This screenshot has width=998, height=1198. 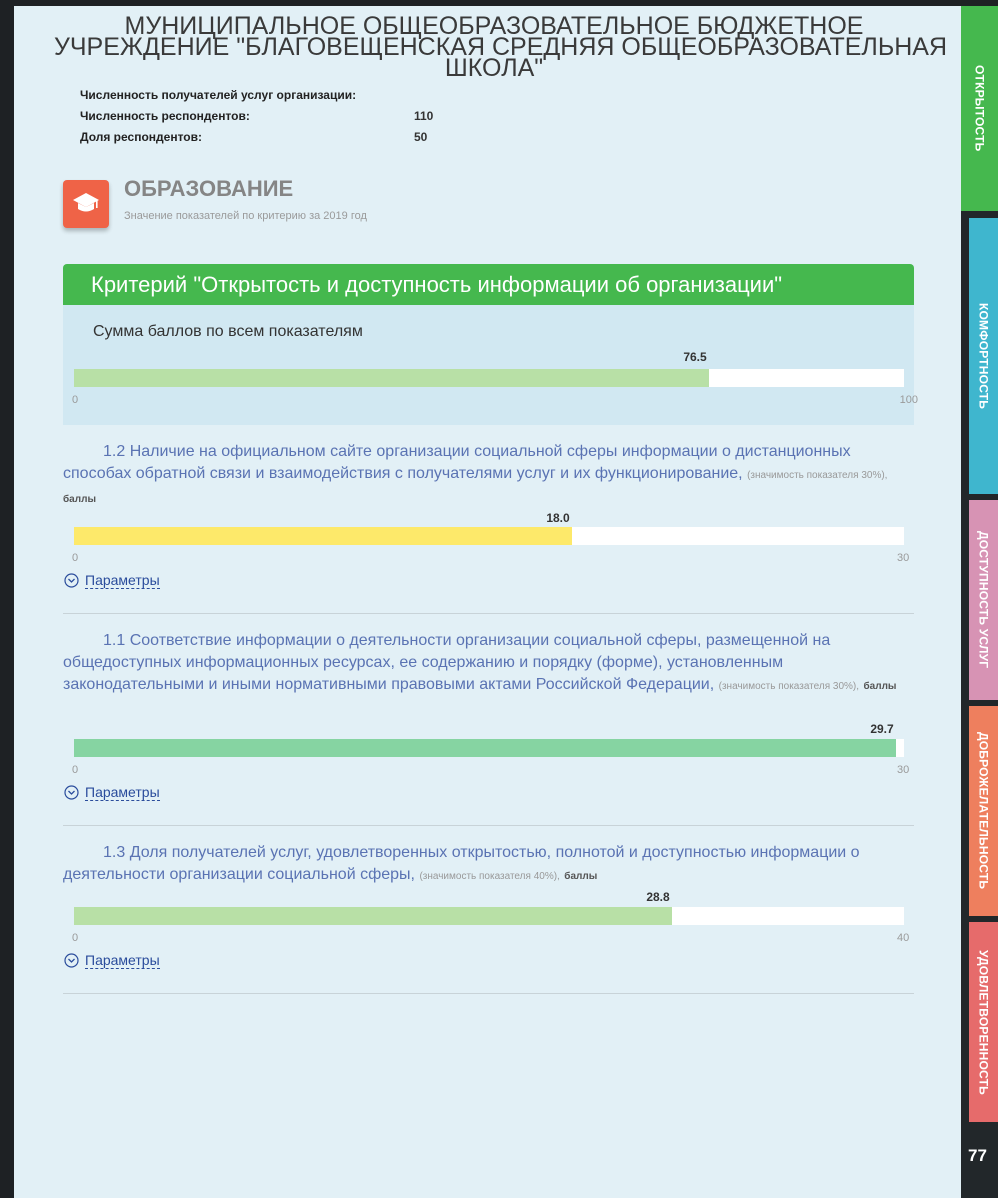 I want to click on side-tab-label: ОТКРЫТОСТЬ, so click(x=979, y=108).